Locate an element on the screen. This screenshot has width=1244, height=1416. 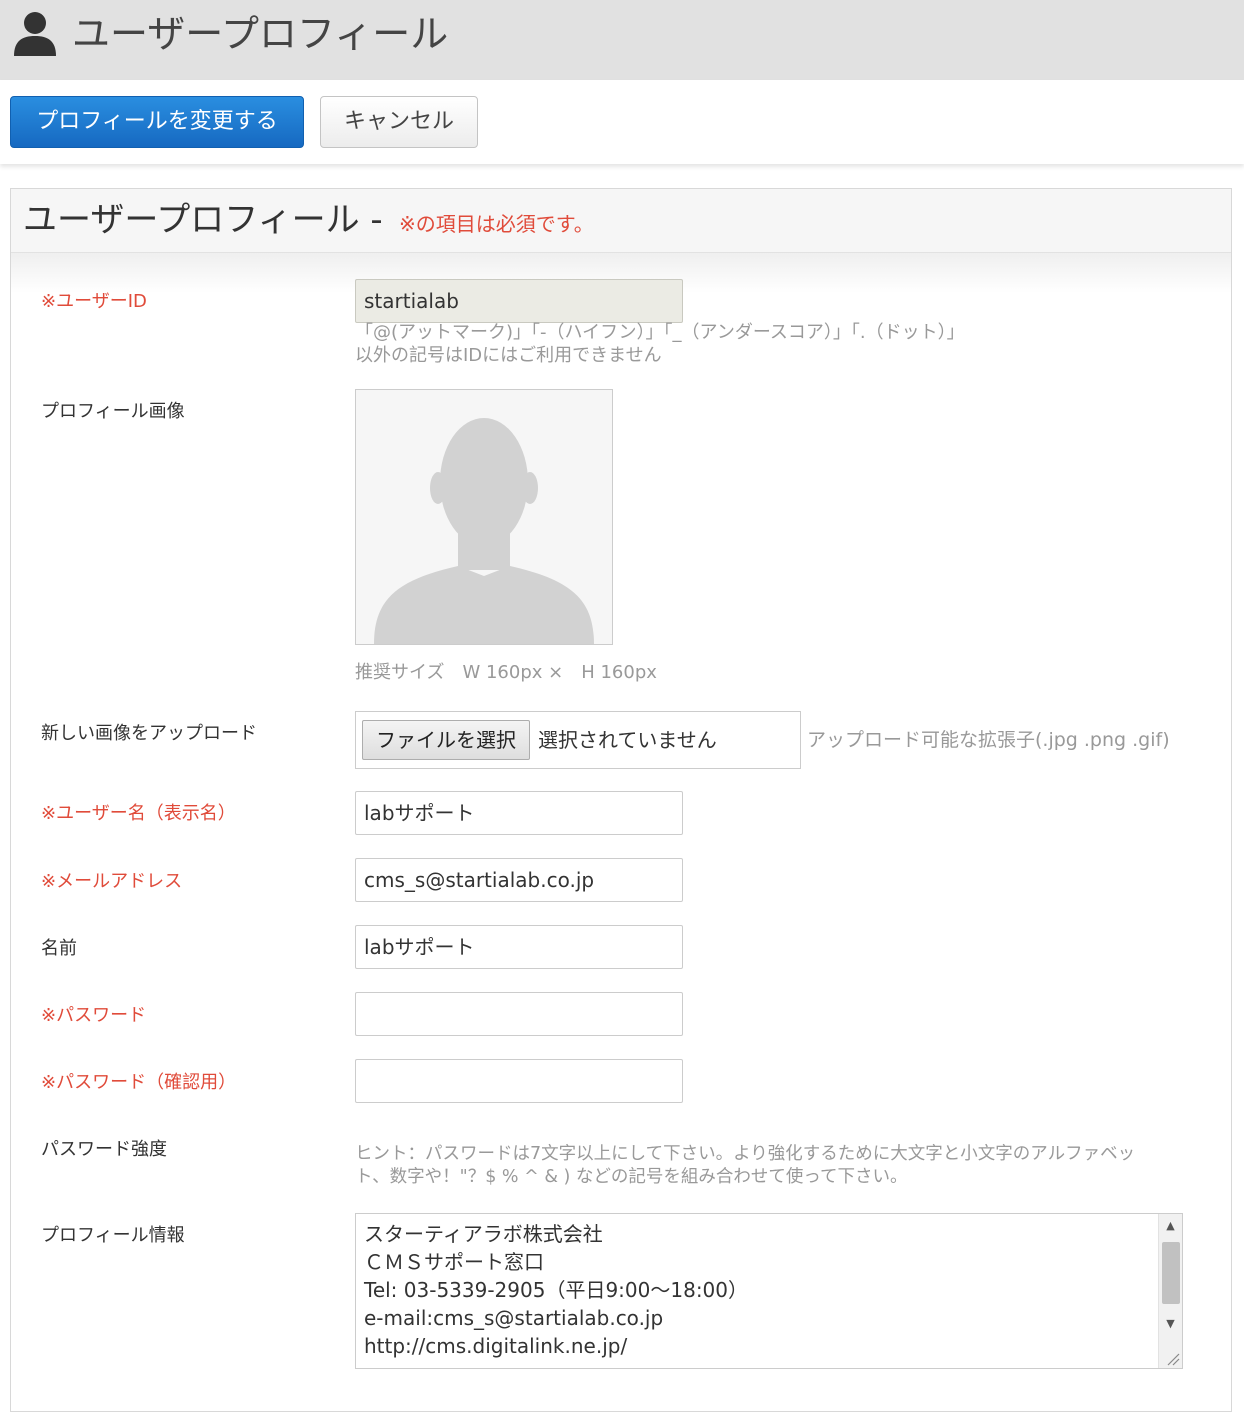
user-icon is located at coordinates (35, 34).